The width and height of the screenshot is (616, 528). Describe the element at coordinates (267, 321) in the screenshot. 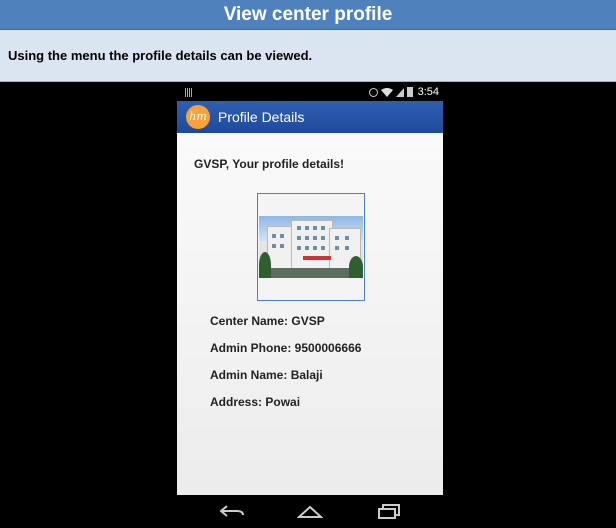

I see `detail-center-name: Center Name: GVSP` at that location.